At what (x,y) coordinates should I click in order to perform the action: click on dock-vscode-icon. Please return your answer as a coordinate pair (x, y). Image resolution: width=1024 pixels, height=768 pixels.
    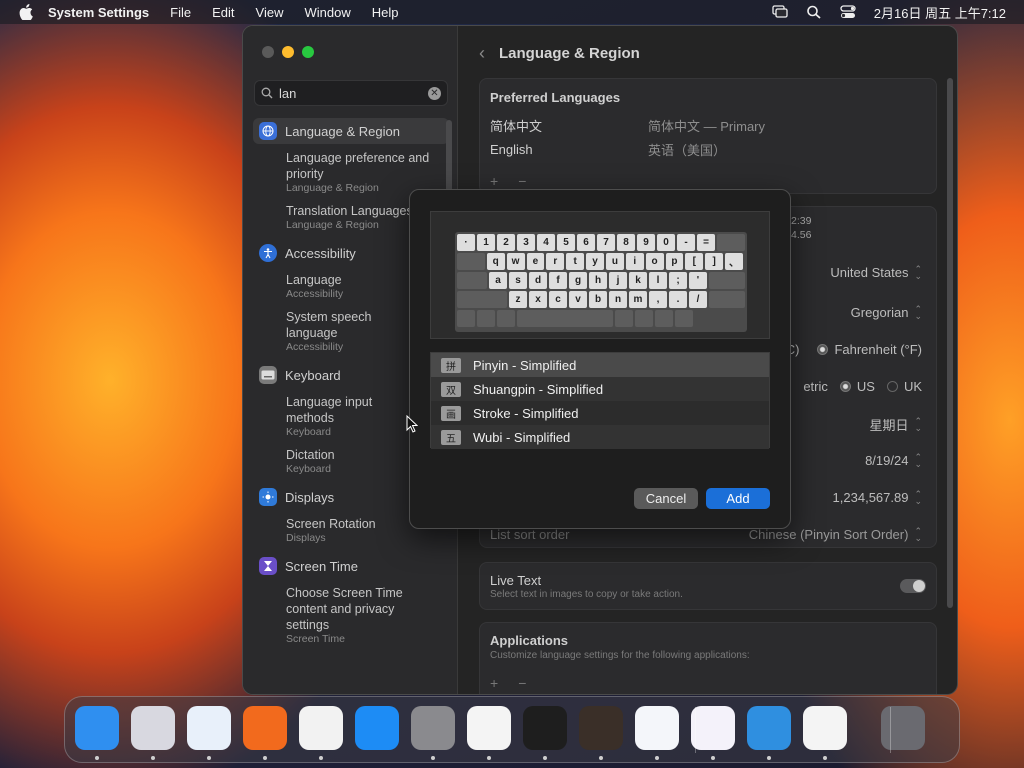
    Looking at the image, I should click on (657, 728).